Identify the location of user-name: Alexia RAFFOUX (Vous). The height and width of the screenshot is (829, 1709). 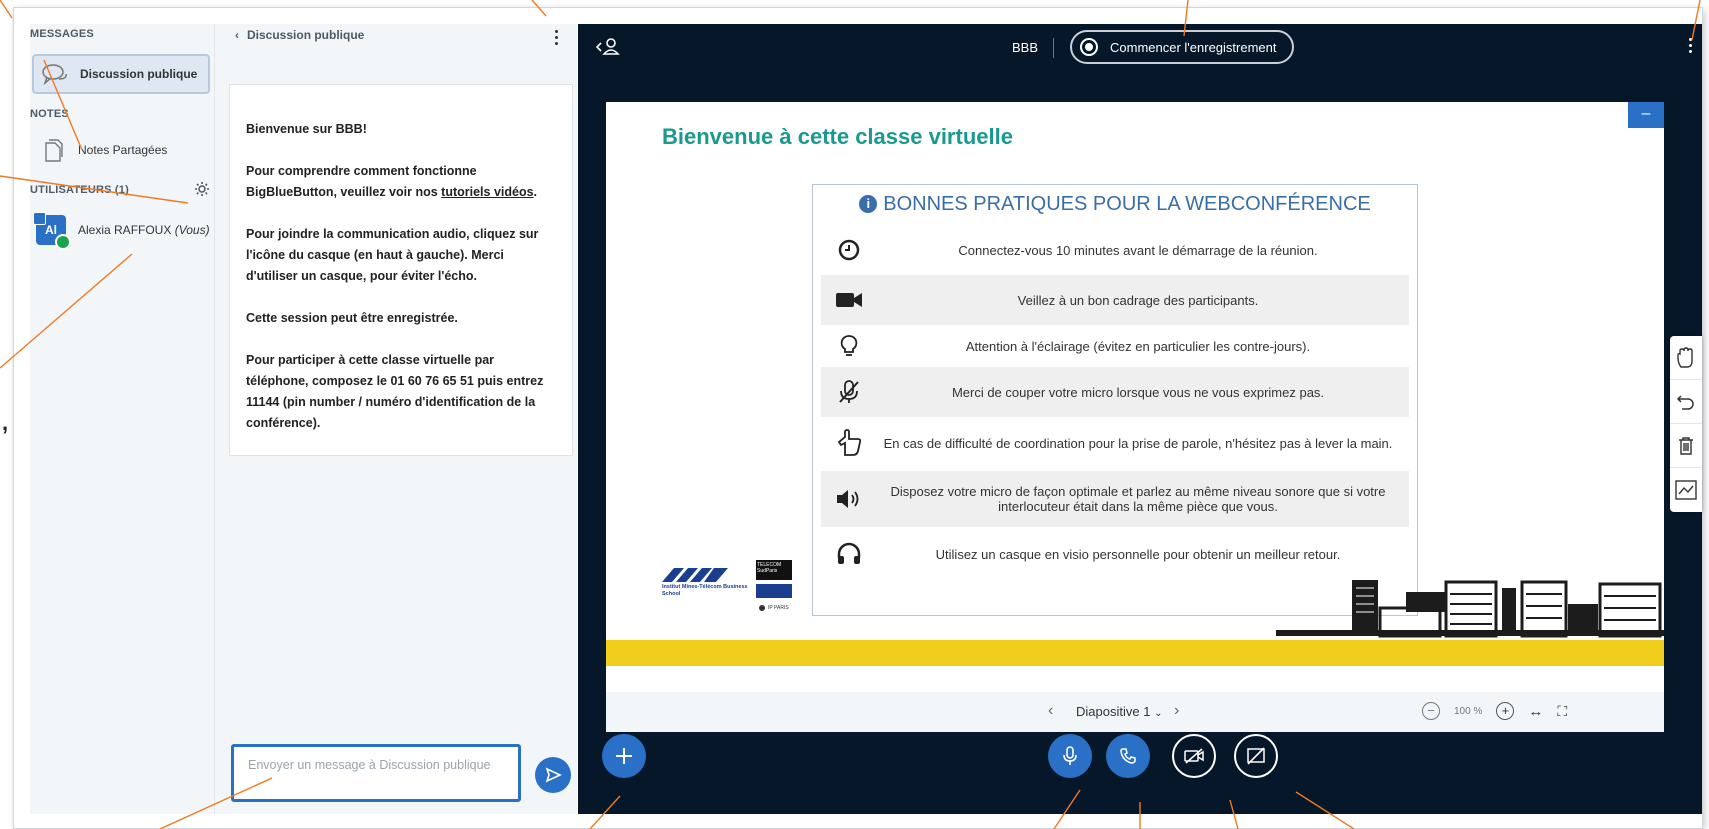
(144, 230).